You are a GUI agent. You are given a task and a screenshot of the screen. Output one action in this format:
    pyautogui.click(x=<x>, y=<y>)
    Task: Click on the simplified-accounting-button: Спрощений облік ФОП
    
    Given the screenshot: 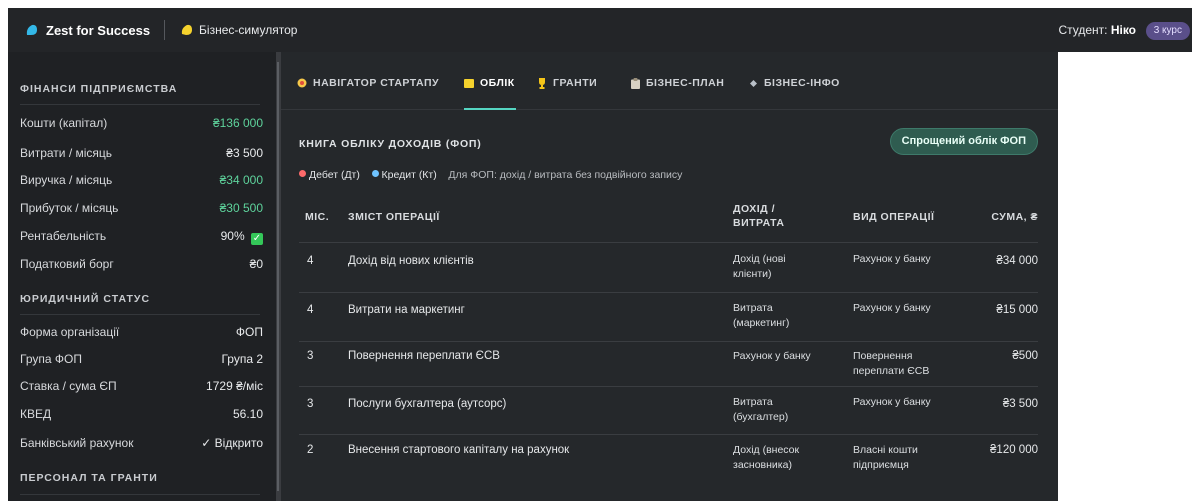 What is the action you would take?
    pyautogui.click(x=963, y=141)
    